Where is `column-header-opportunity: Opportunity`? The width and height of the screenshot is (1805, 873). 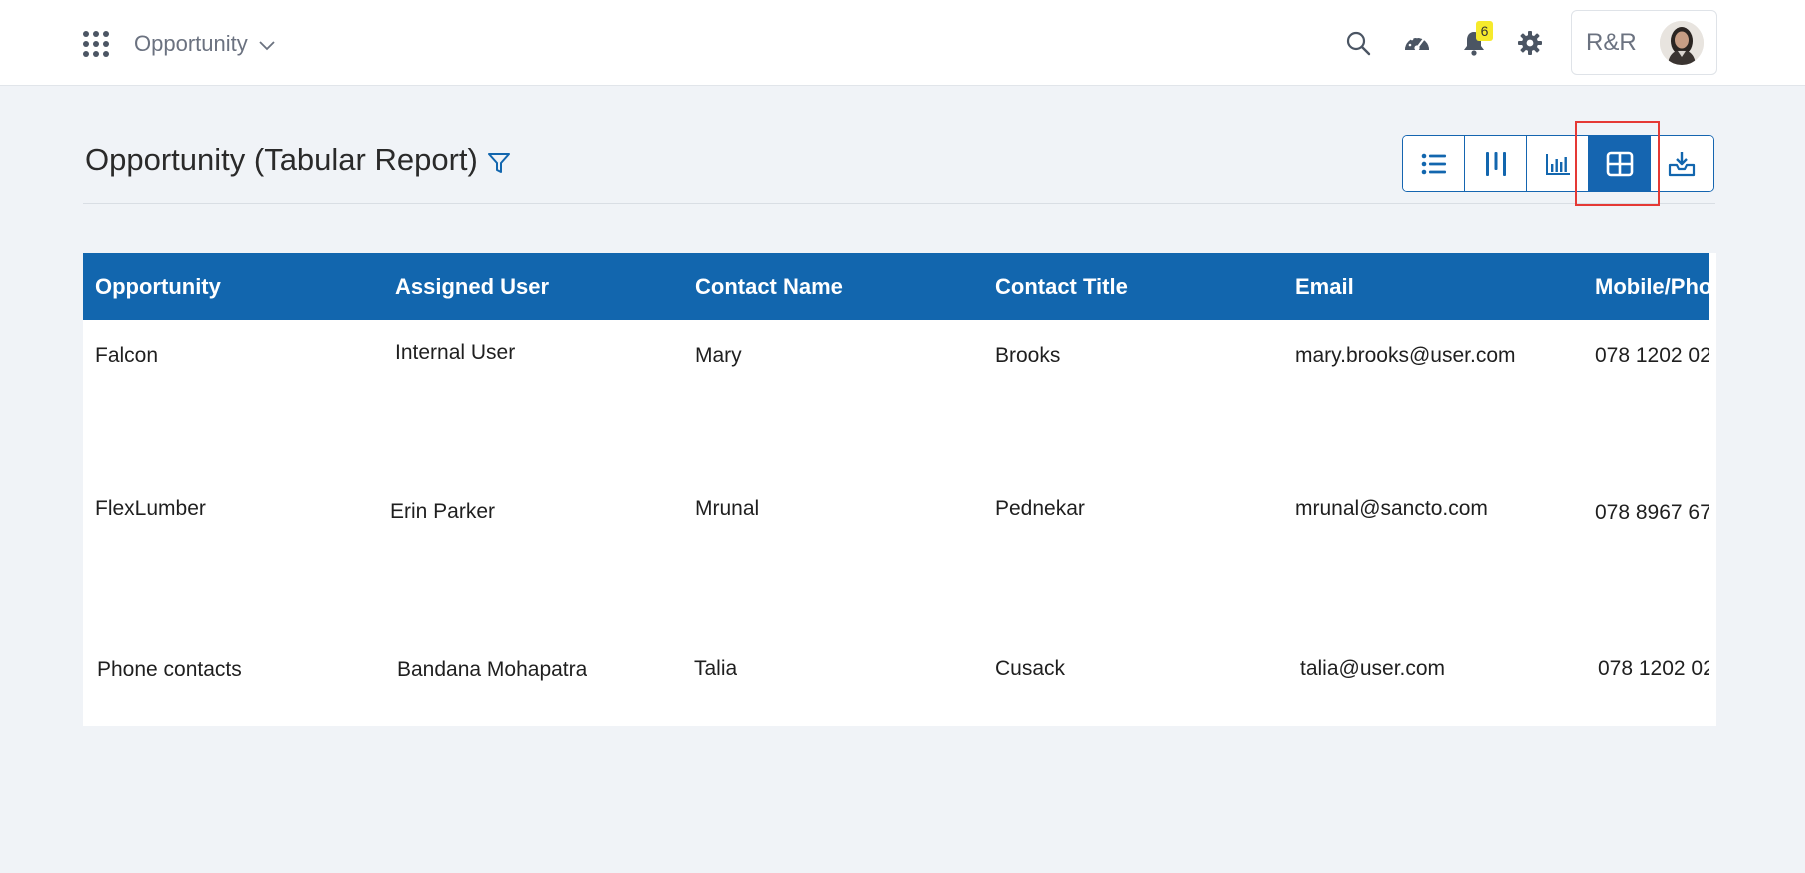
column-header-opportunity: Opportunity is located at coordinates (235, 286).